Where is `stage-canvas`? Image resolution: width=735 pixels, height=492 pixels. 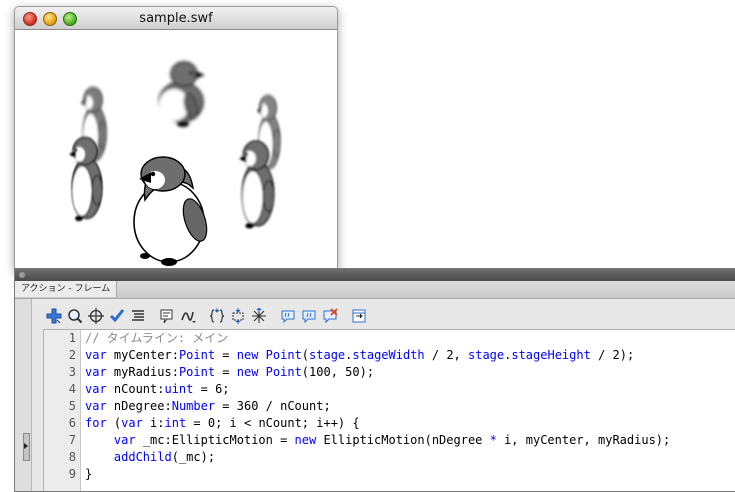
stage-canvas is located at coordinates (174, 164).